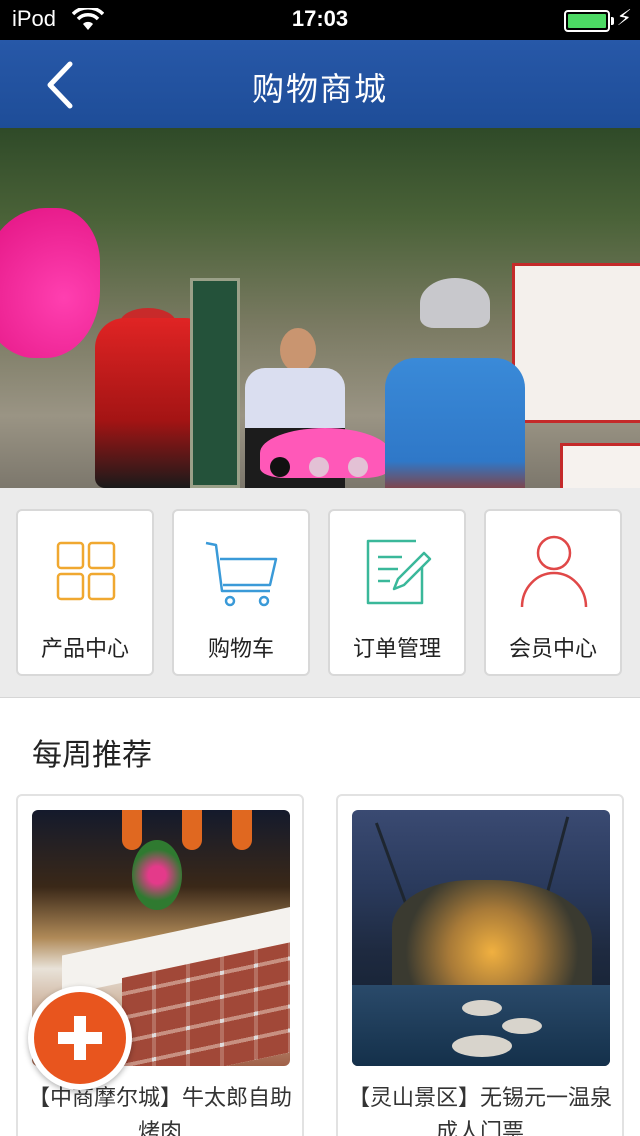 The image size is (640, 1136). I want to click on section-title: 每周推荐, so click(92, 755).